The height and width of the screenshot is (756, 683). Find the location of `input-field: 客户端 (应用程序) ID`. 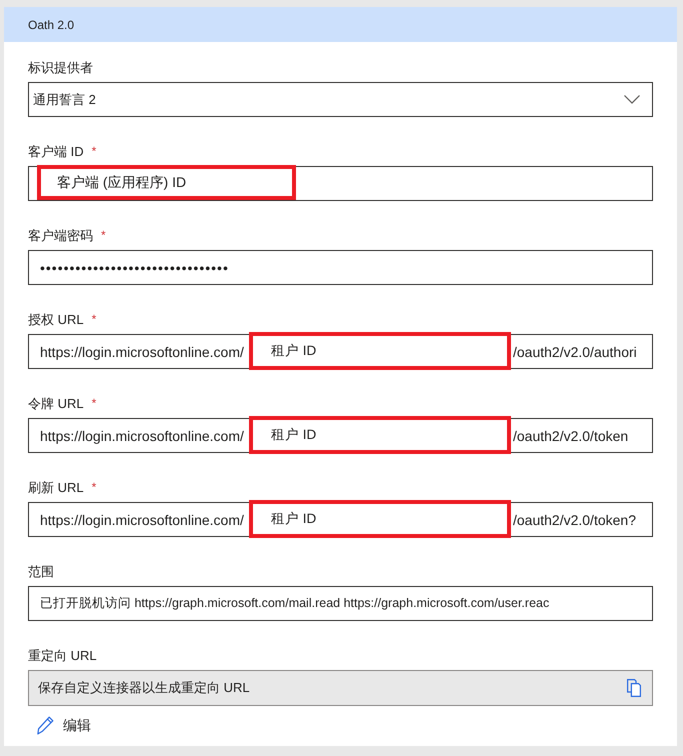

input-field: 客户端 (应用程序) ID is located at coordinates (340, 183).